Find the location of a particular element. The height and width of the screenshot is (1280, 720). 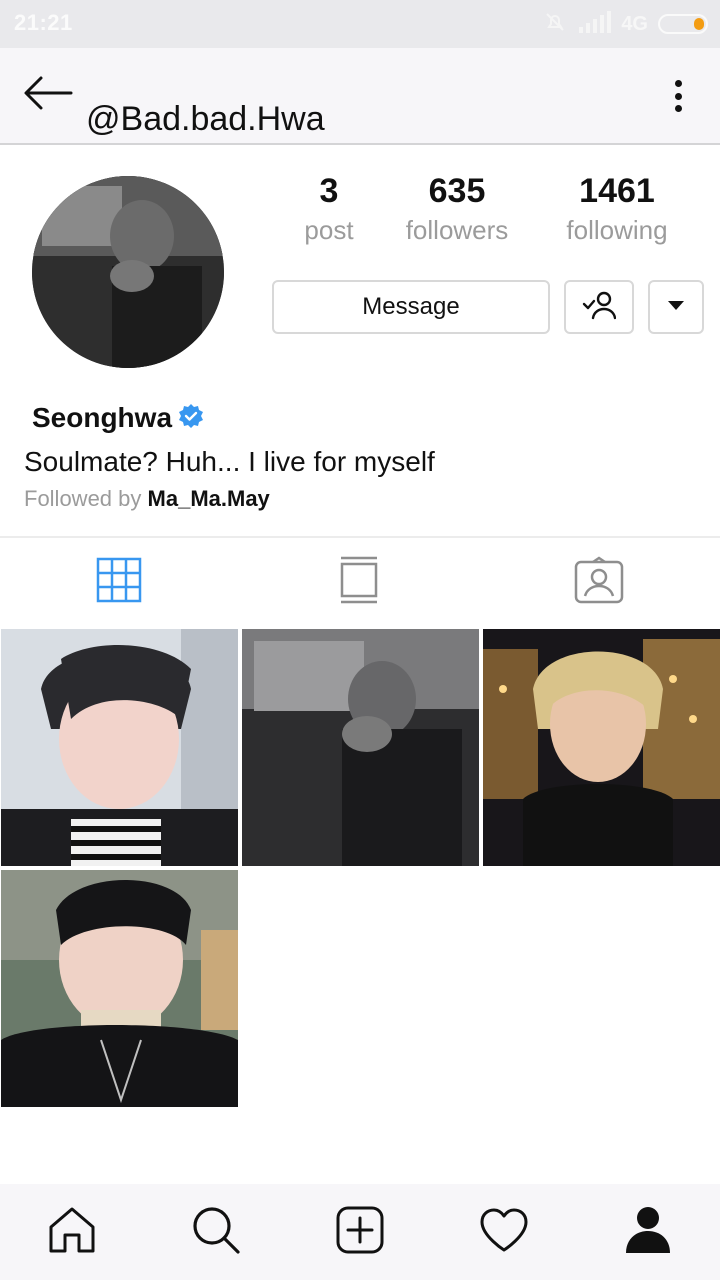

profile-stats: 3 post 635 followers 1461 following is located at coordinates (495, 217).